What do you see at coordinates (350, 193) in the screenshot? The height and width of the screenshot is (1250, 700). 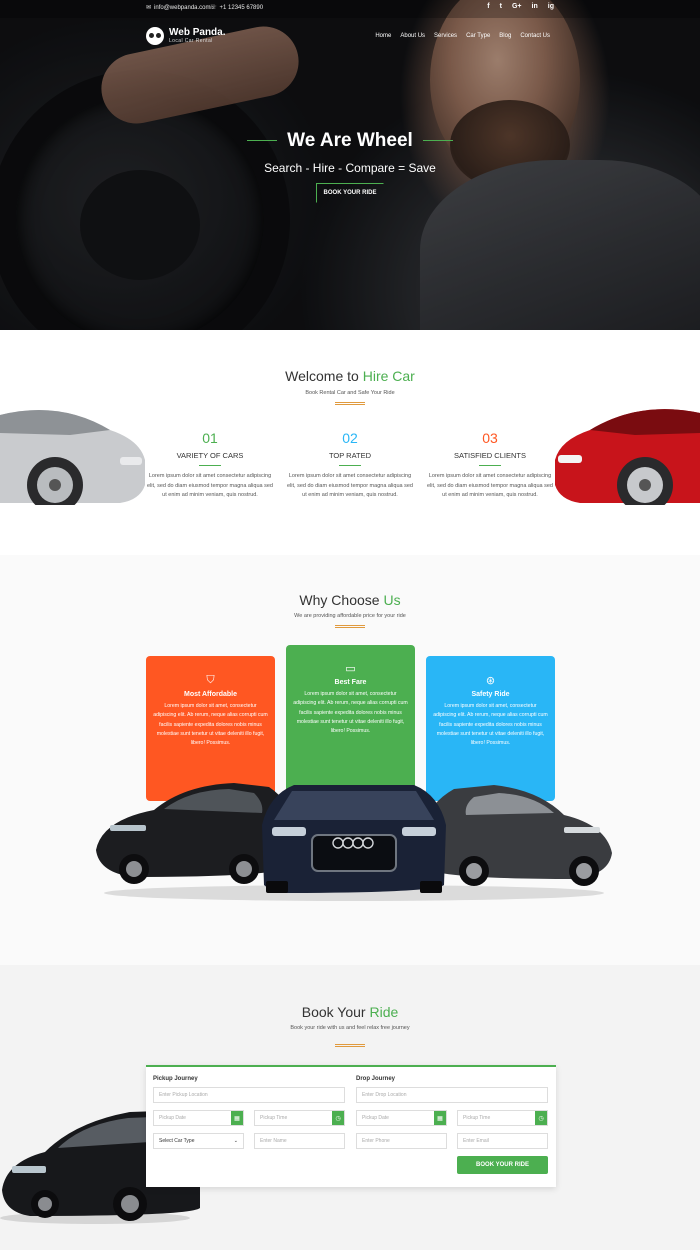 I see `book-your-ride-button: BOOK YOUR RIDE` at bounding box center [350, 193].